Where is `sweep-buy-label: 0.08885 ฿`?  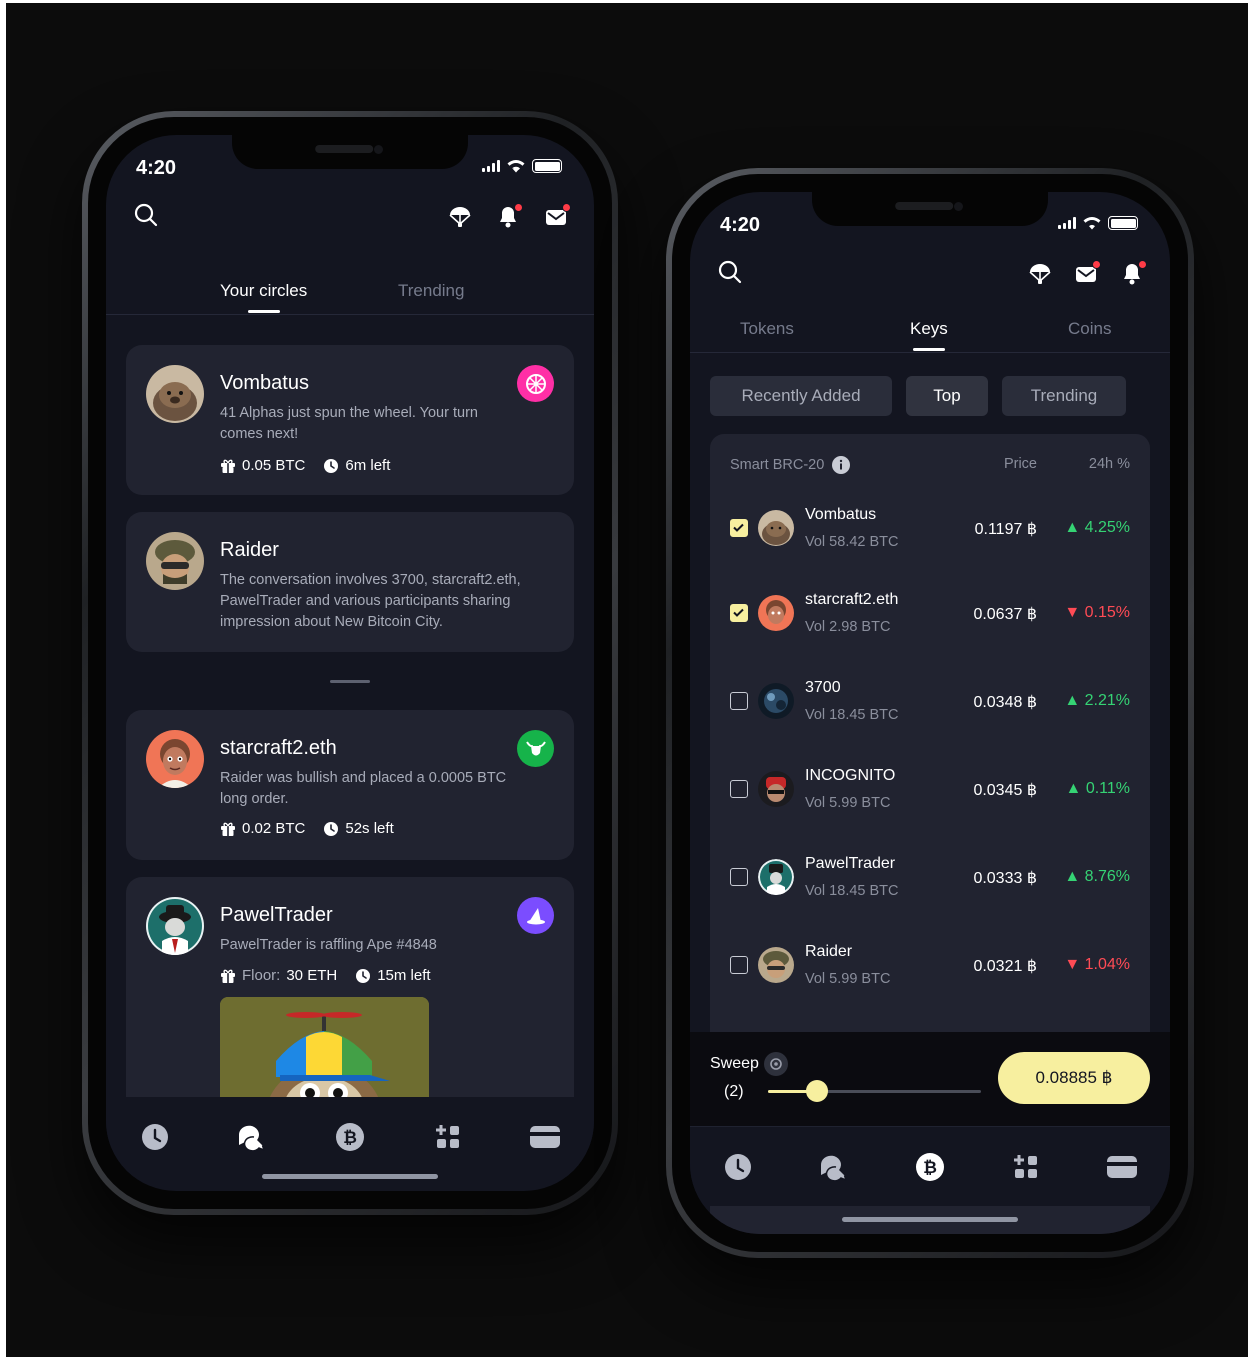 sweep-buy-label: 0.08885 ฿ is located at coordinates (1074, 1077).